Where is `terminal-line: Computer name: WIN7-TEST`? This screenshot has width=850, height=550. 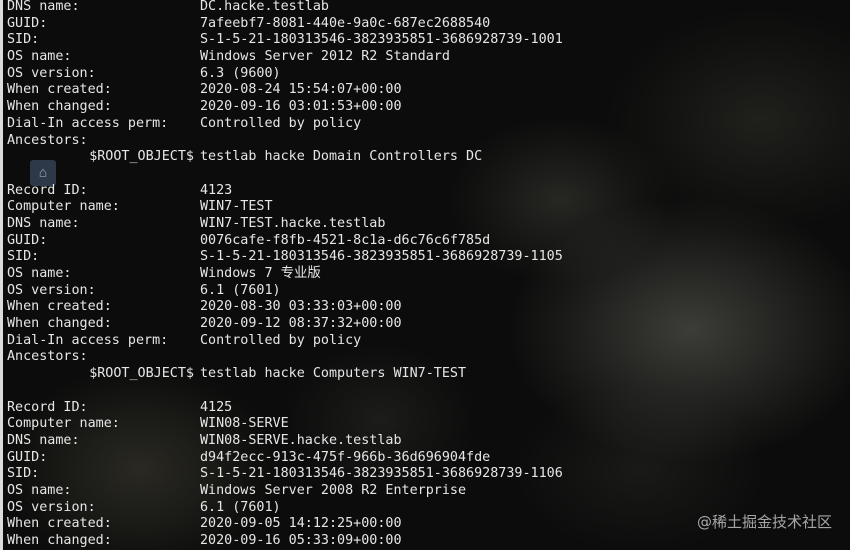
terminal-line: Computer name: WIN7-TEST is located at coordinates (428, 207).